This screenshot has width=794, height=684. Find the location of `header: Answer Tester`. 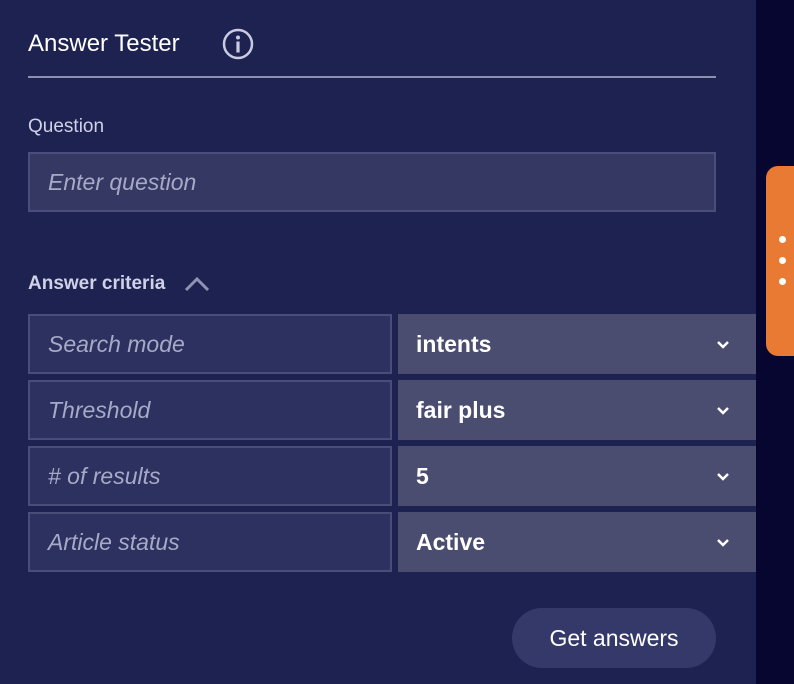

header: Answer Tester is located at coordinates (372, 53).